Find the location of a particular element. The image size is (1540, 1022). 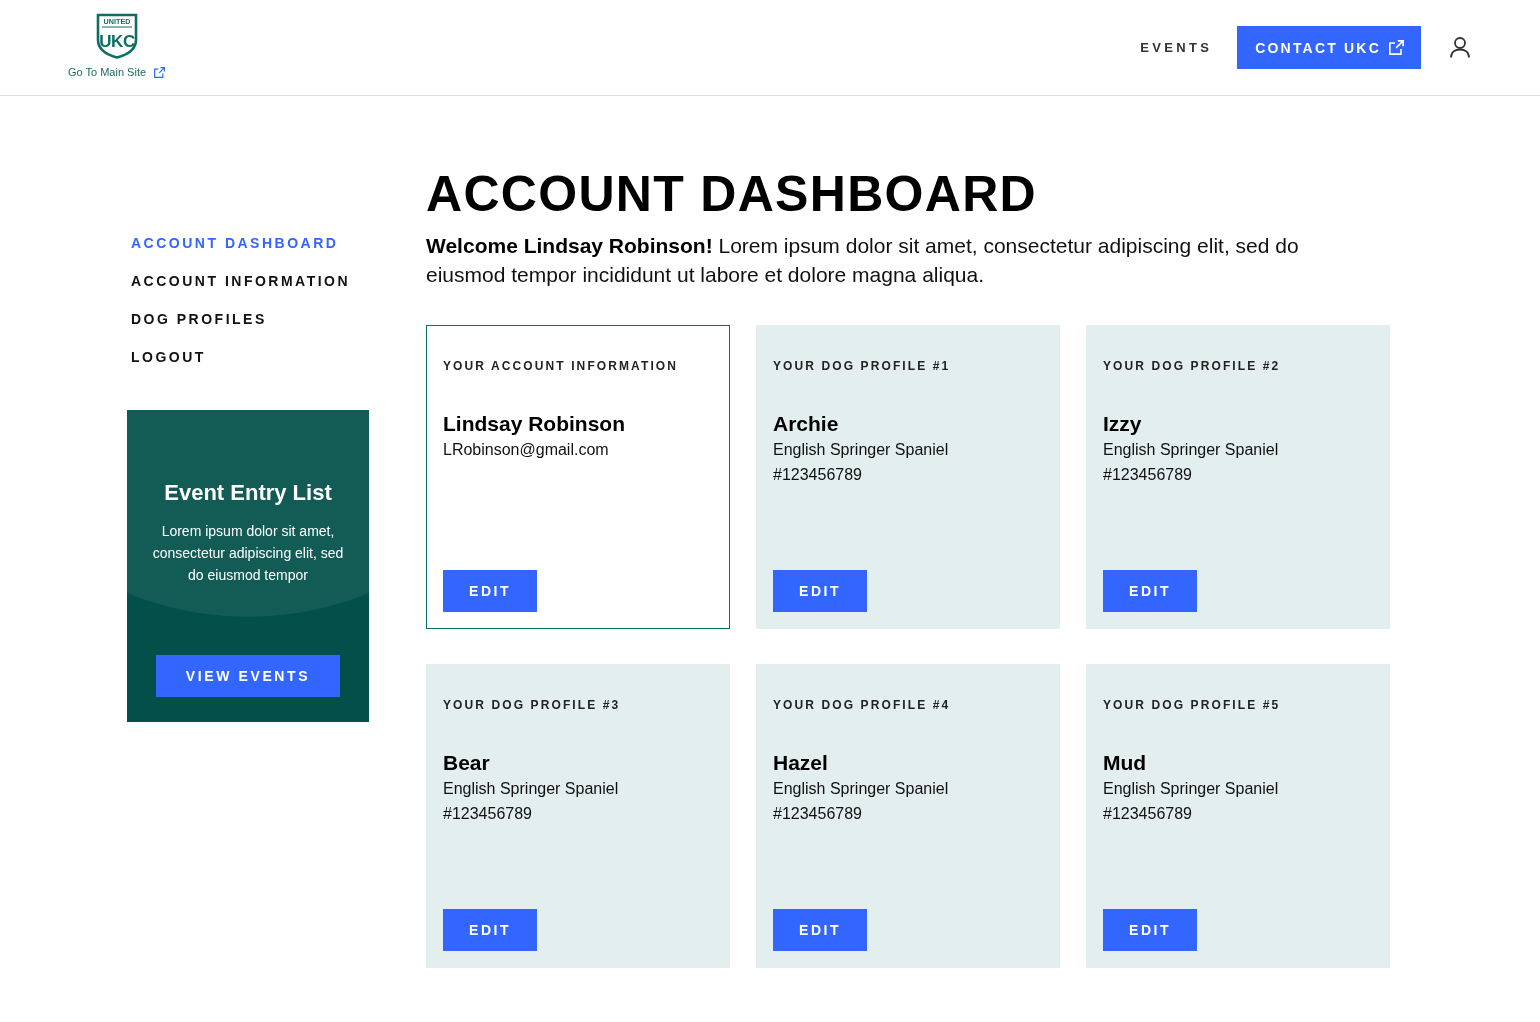

card-label: YOUR ACCOUNT INFORMATION is located at coordinates (561, 366).